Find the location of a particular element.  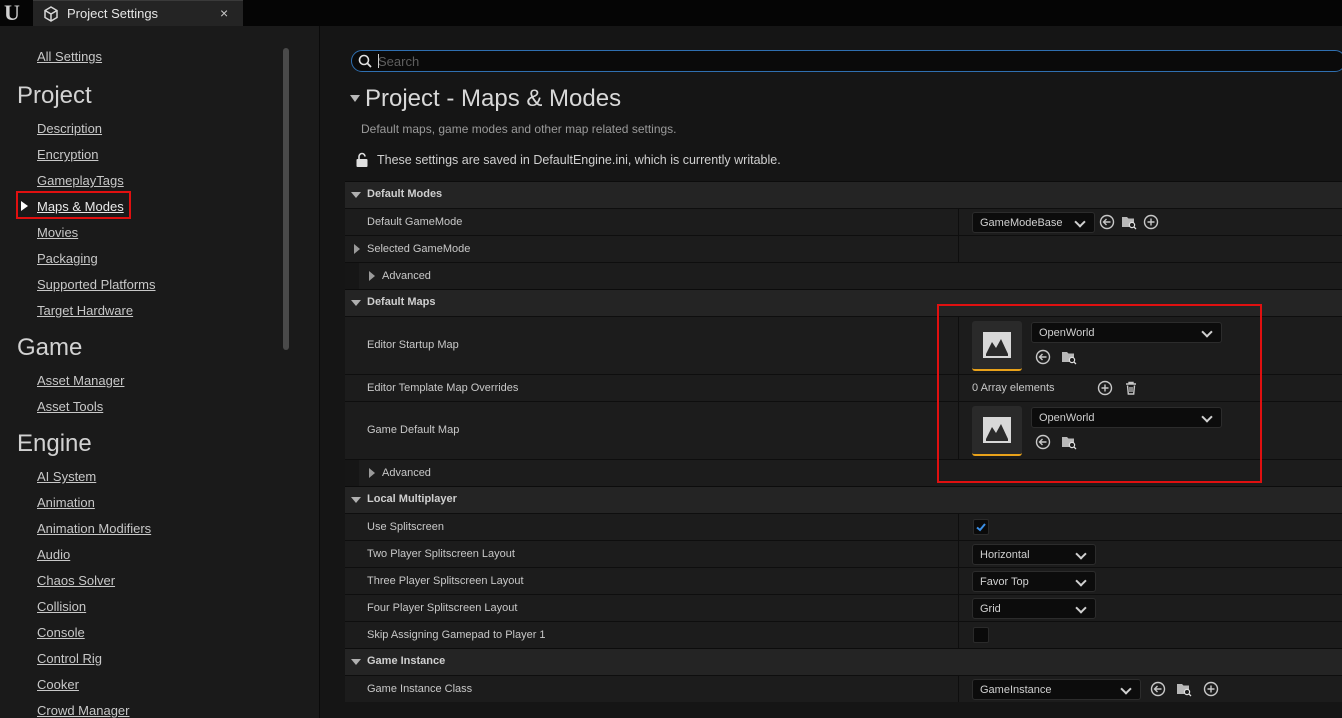

checkmark-icon is located at coordinates (981, 527).